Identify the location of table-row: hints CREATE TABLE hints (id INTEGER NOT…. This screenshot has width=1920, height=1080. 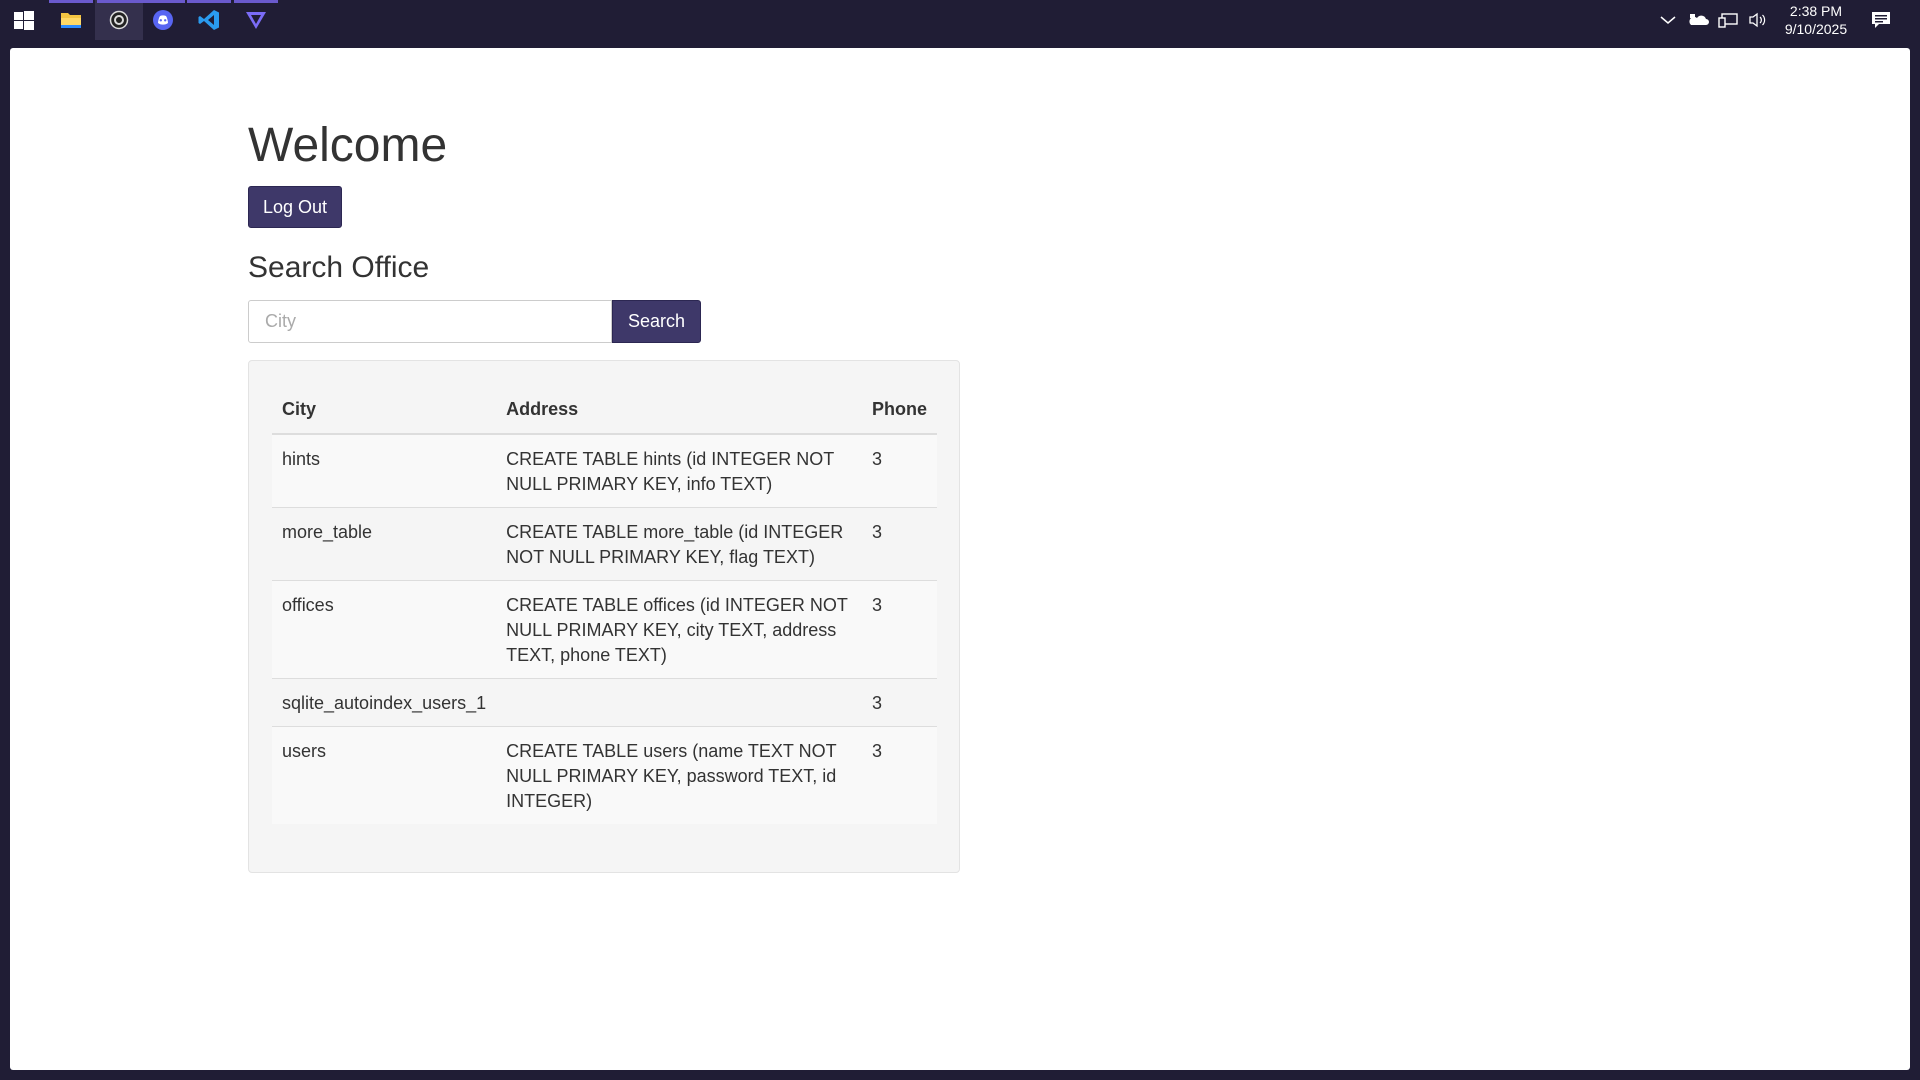
(604, 470).